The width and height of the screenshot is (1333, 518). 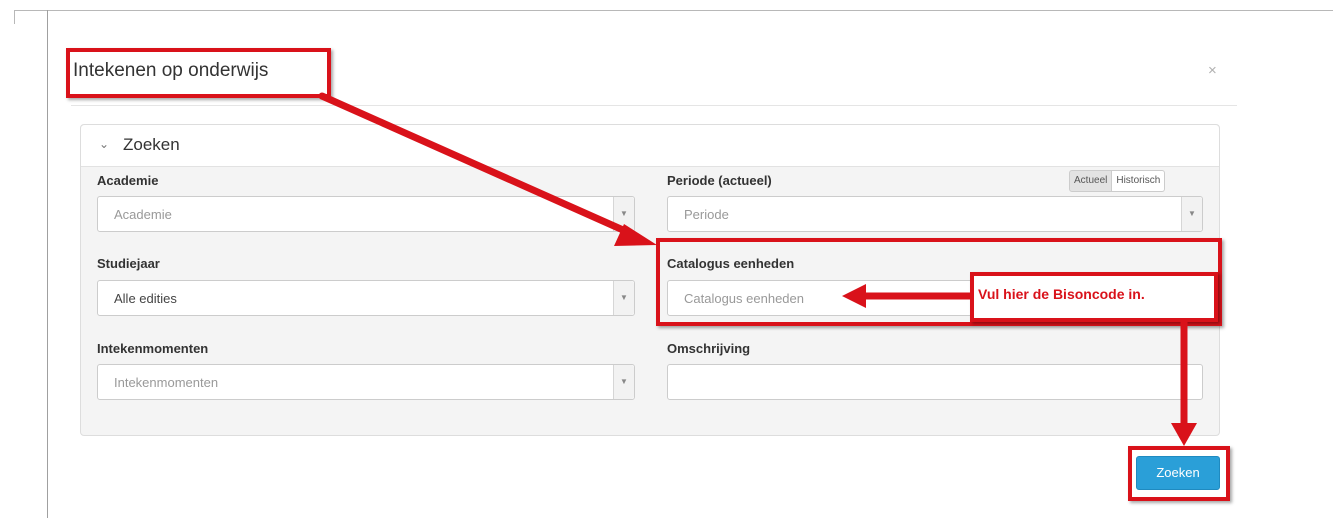 What do you see at coordinates (104, 144) in the screenshot?
I see `chevron-down-icon: ⌄` at bounding box center [104, 144].